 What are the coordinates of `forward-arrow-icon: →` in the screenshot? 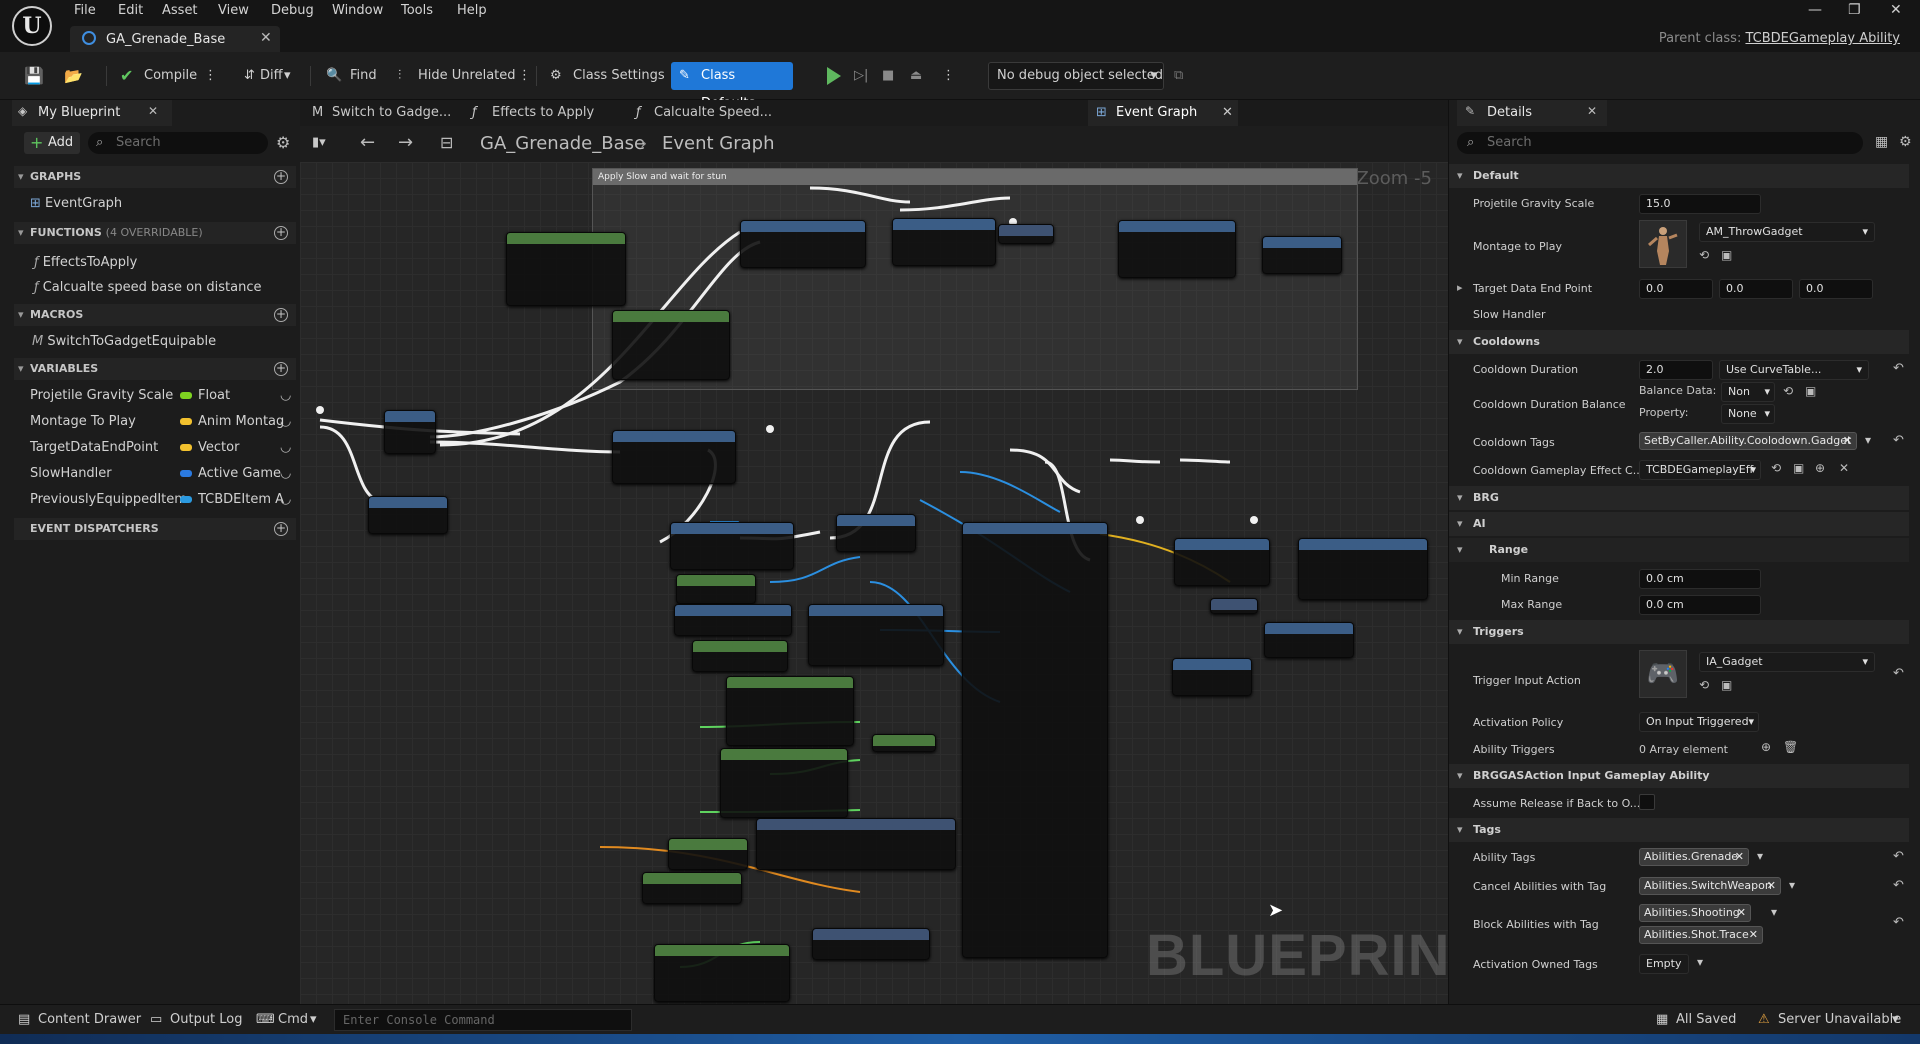 It's located at (405, 142).